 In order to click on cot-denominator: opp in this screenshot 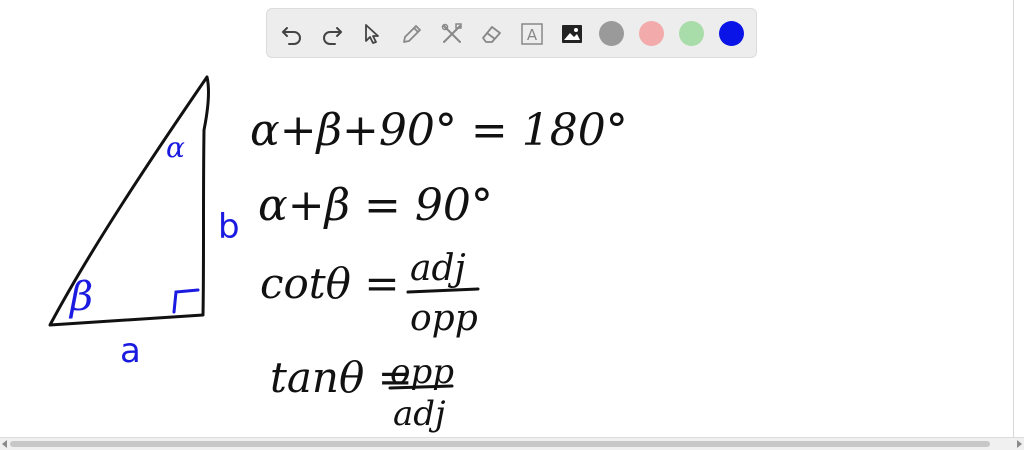, I will do `click(444, 318)`.